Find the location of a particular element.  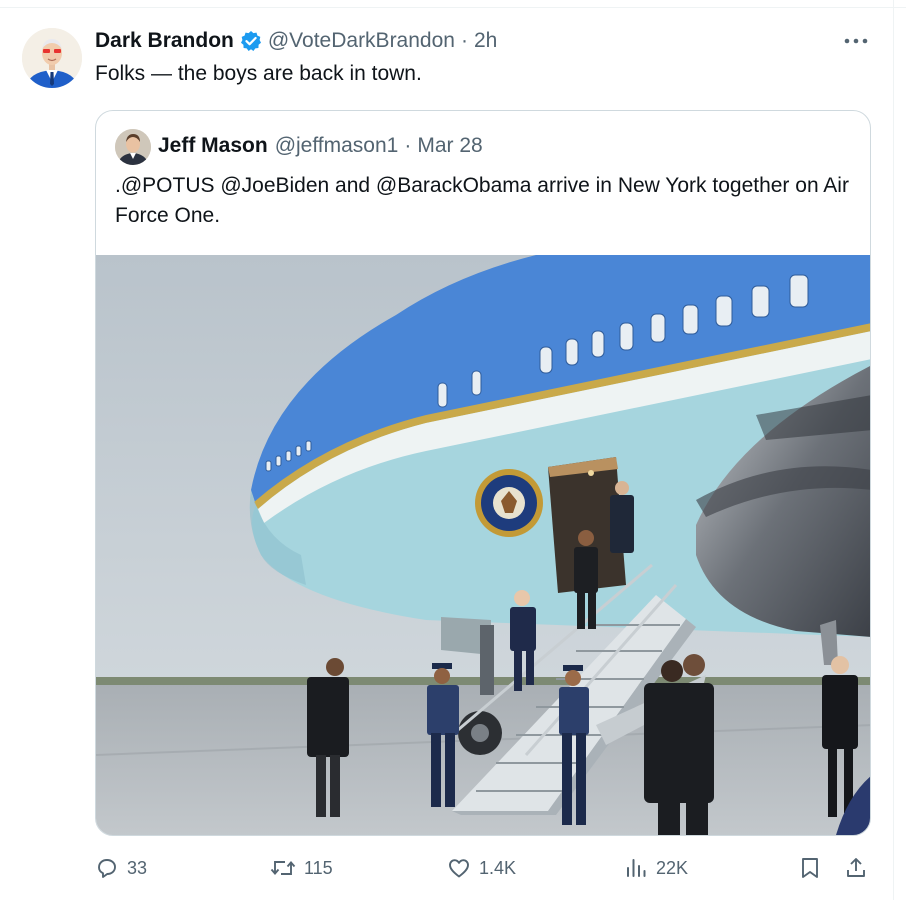

more-options-button is located at coordinates (856, 40).